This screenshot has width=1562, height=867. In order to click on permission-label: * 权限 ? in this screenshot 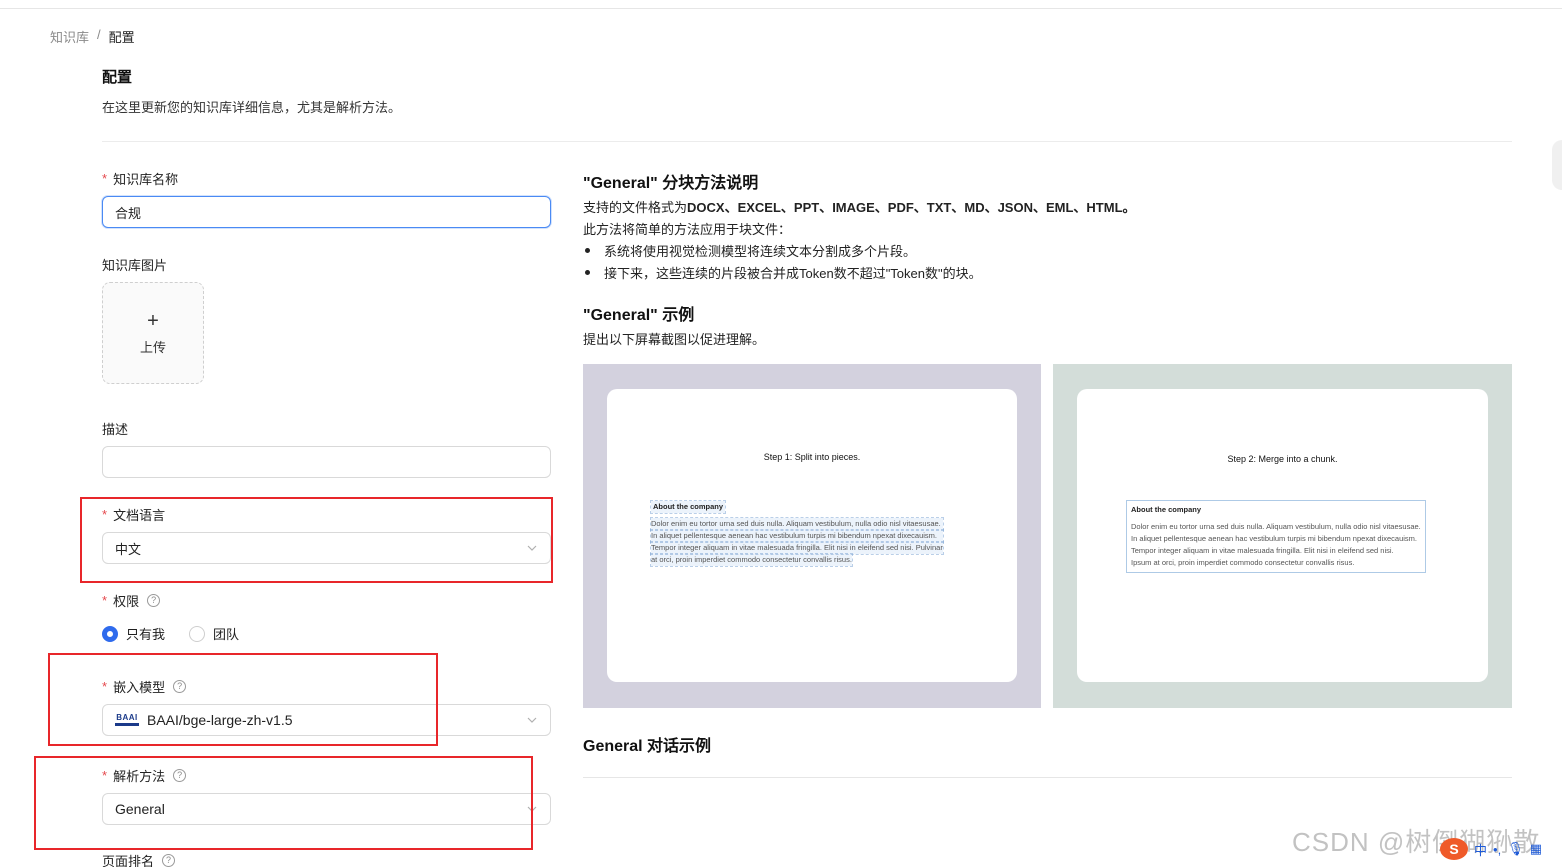, I will do `click(131, 600)`.